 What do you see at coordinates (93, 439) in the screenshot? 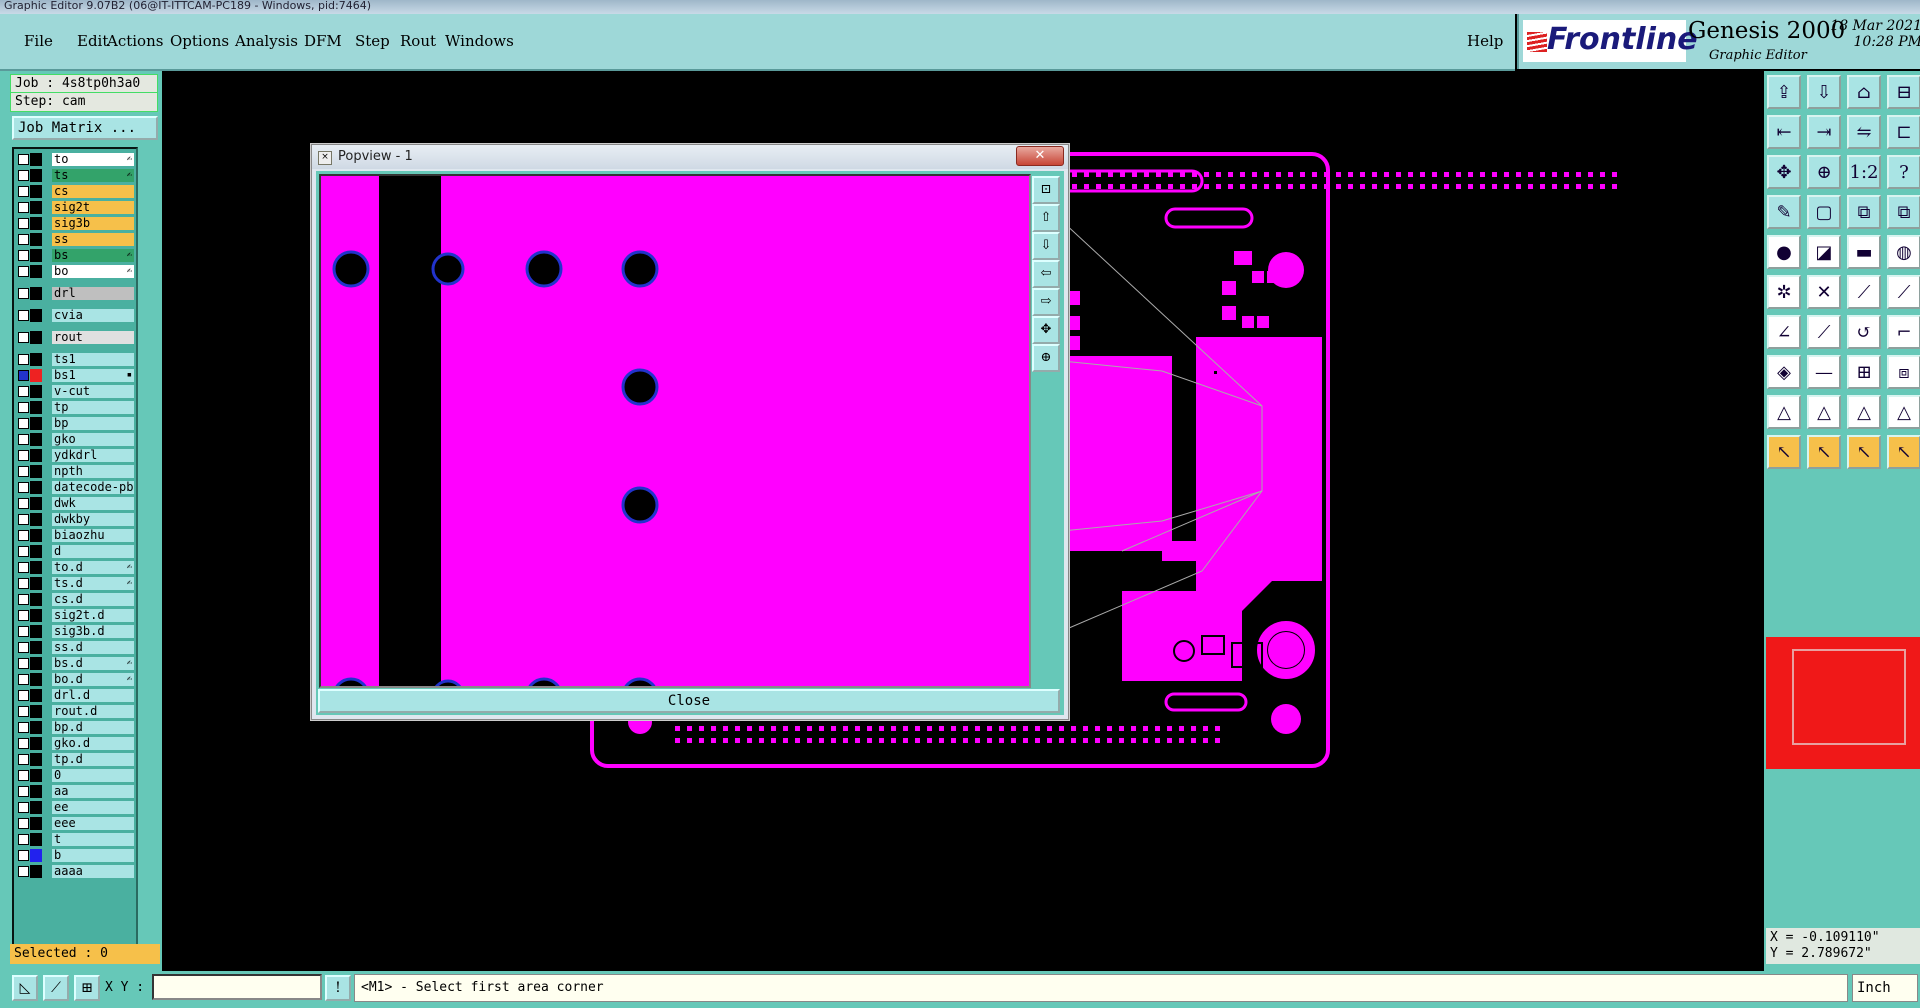
I see `layer-name: gko` at bounding box center [93, 439].